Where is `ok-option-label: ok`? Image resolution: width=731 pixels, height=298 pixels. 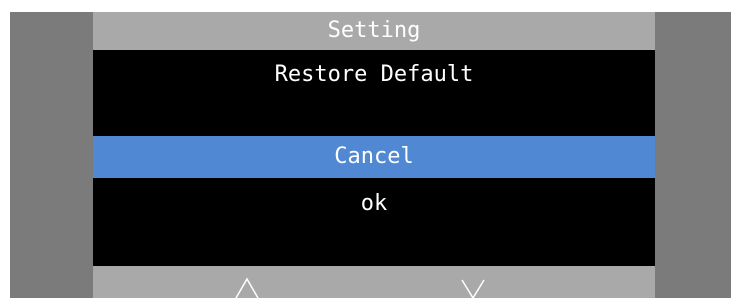
ok-option-label: ok is located at coordinates (374, 203).